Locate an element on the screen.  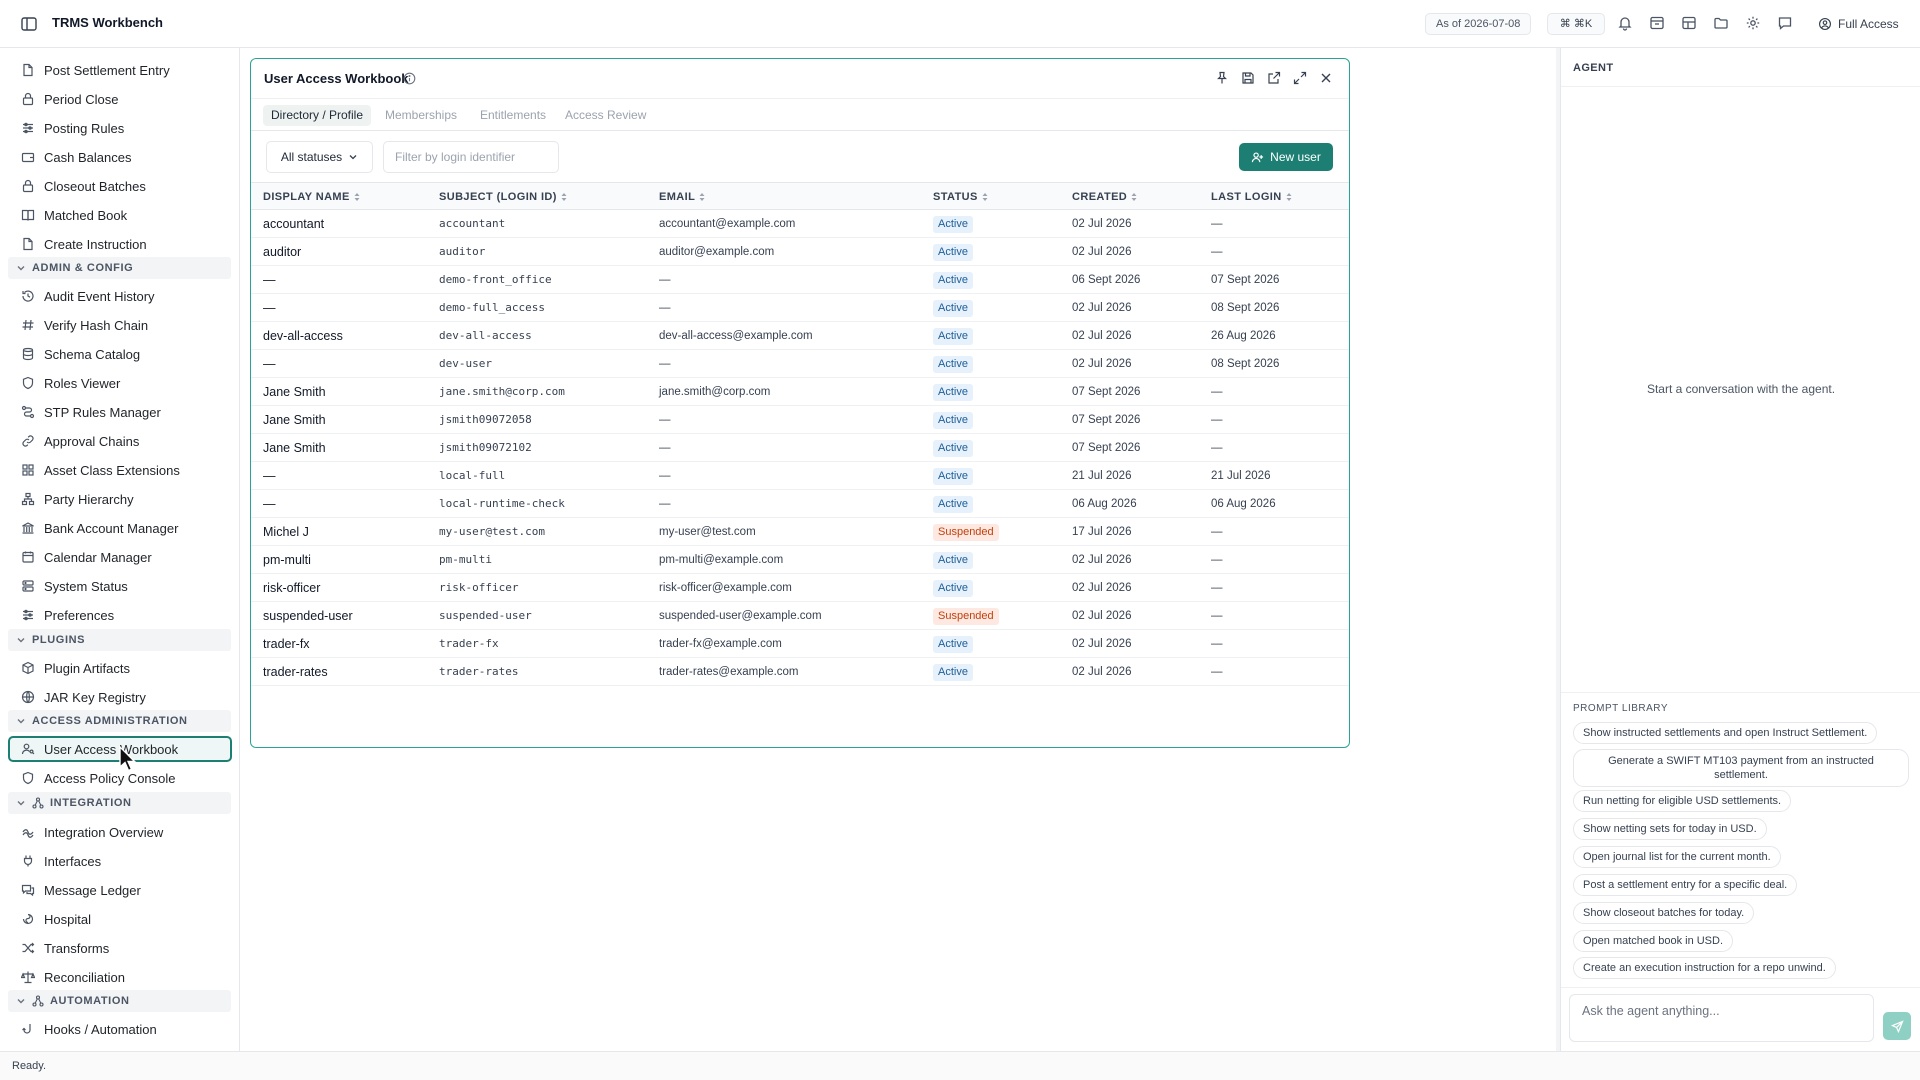
bell-icon is located at coordinates (1625, 23).